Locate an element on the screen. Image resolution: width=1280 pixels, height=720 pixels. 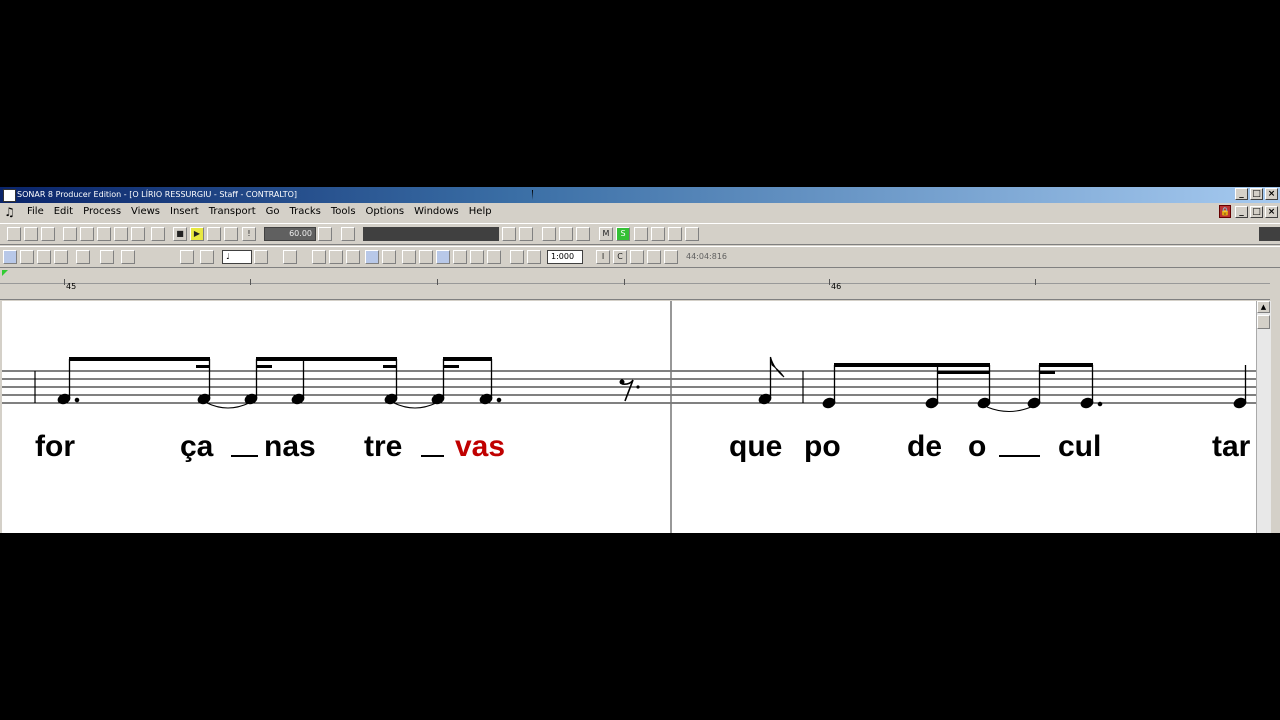
eighth-note-icon is located at coordinates (460, 257).